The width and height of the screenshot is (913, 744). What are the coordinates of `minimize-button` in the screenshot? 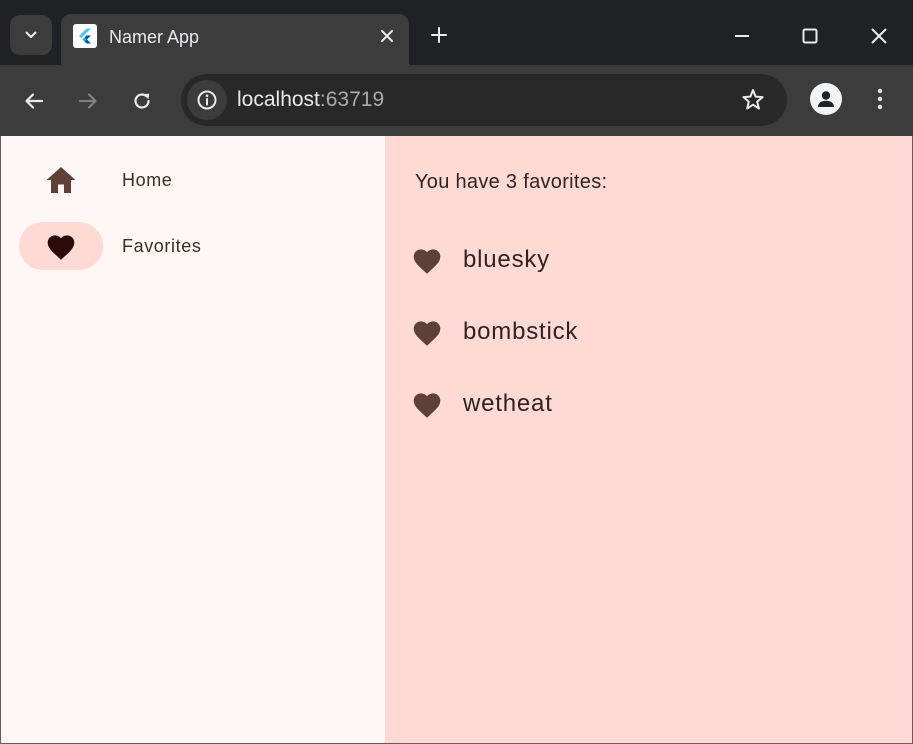 It's located at (742, 36).